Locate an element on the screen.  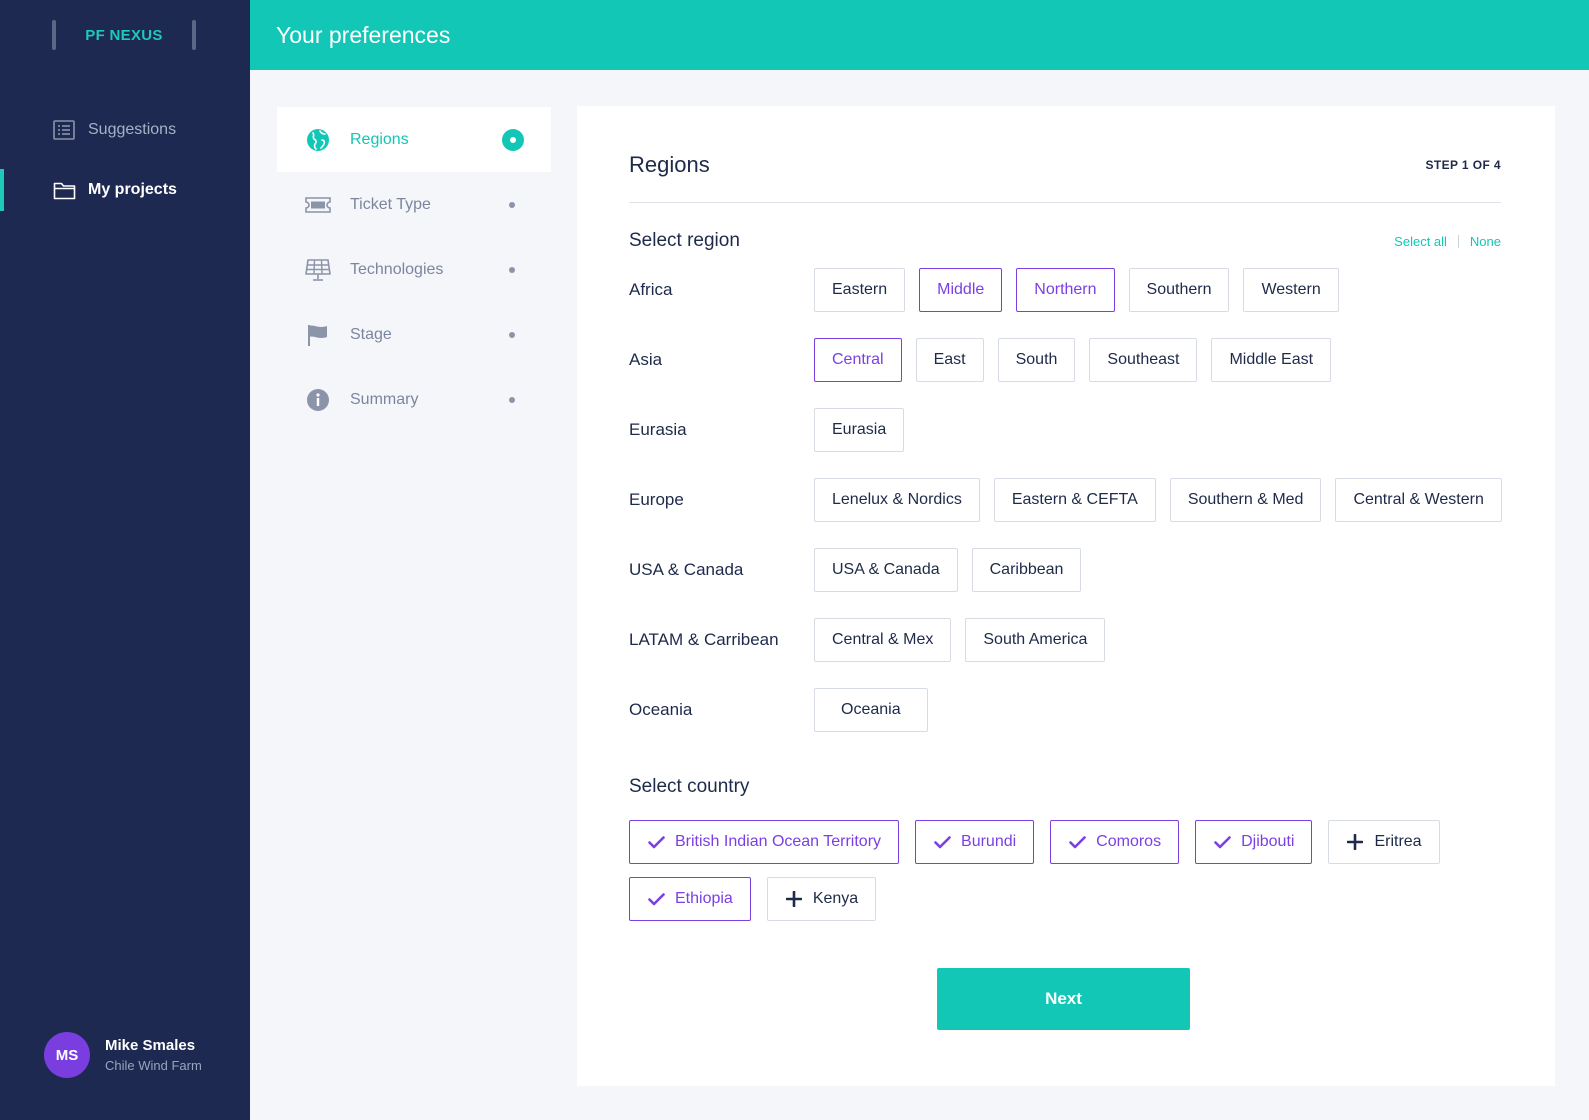
divider is located at coordinates (1065, 202).